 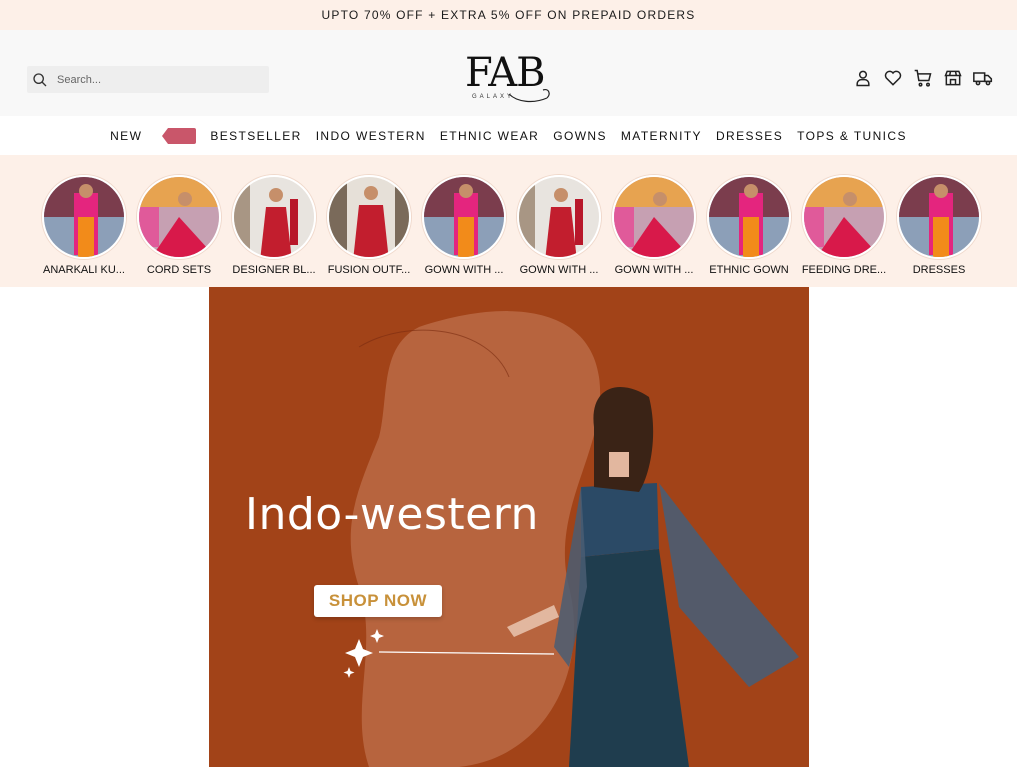 I want to click on nav-item-new: NEW, so click(x=126, y=136).